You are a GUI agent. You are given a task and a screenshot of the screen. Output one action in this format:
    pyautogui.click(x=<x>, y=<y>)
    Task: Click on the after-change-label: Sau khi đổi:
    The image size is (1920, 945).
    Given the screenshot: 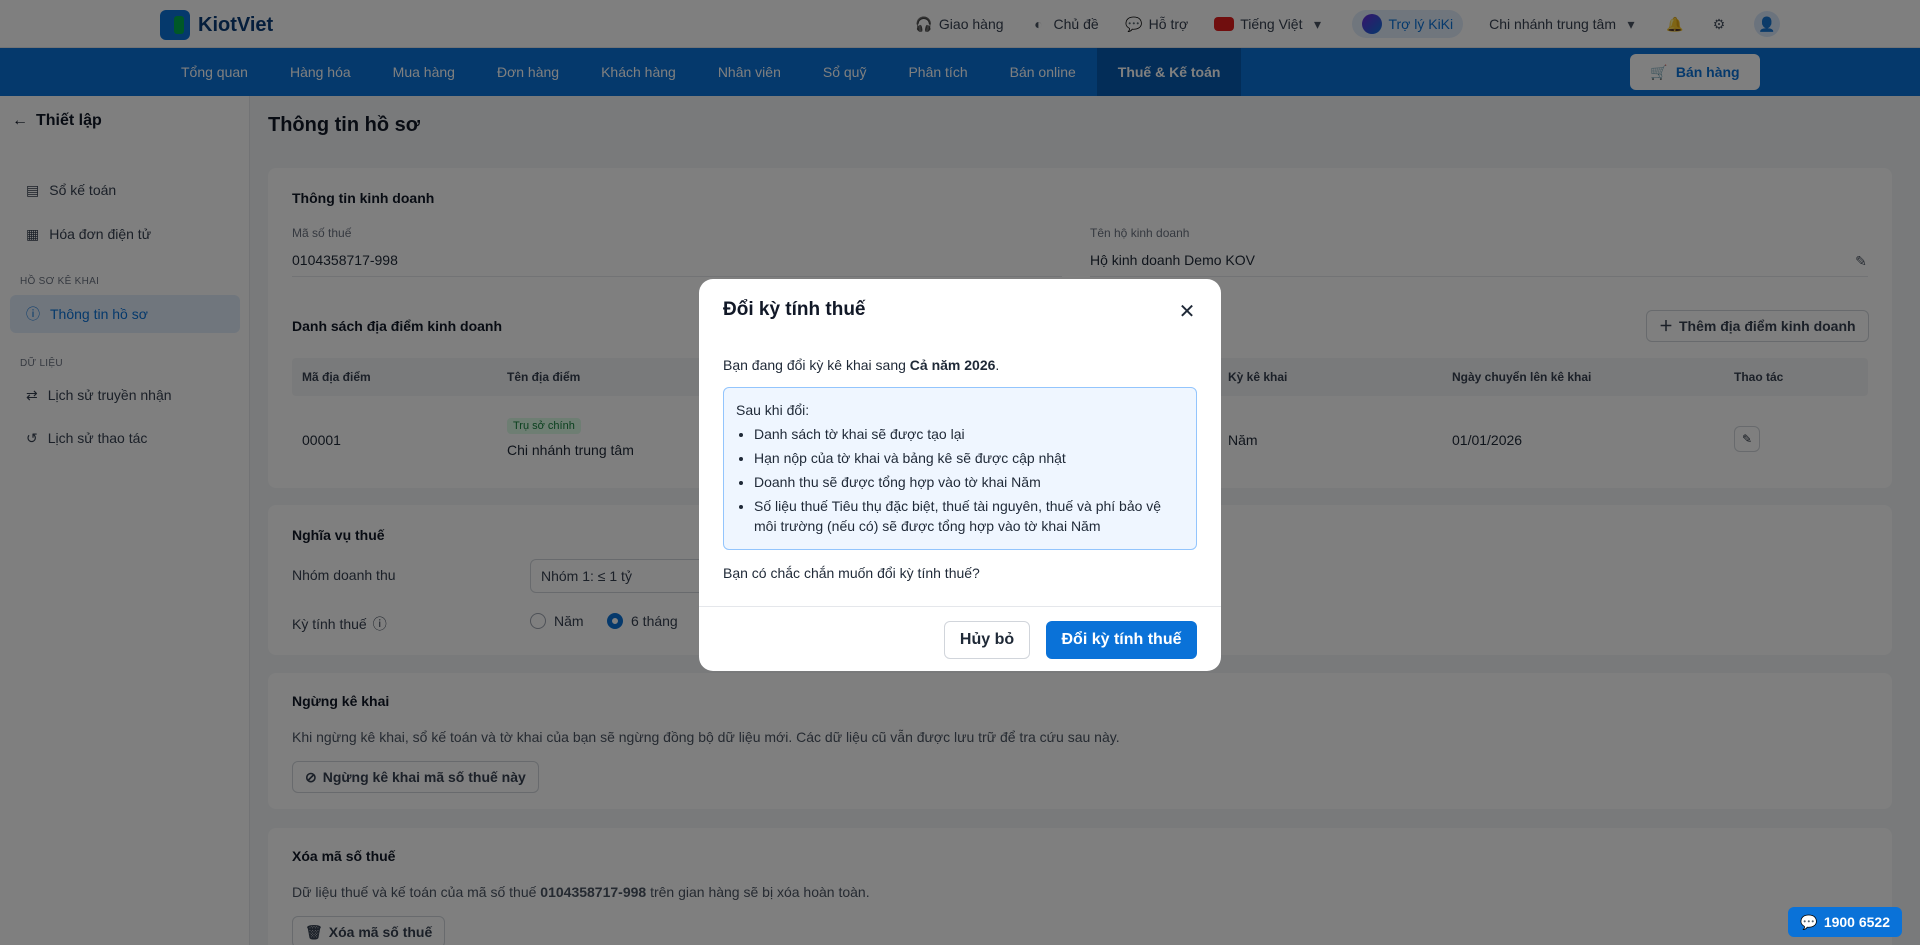 What is the action you would take?
    pyautogui.click(x=773, y=410)
    